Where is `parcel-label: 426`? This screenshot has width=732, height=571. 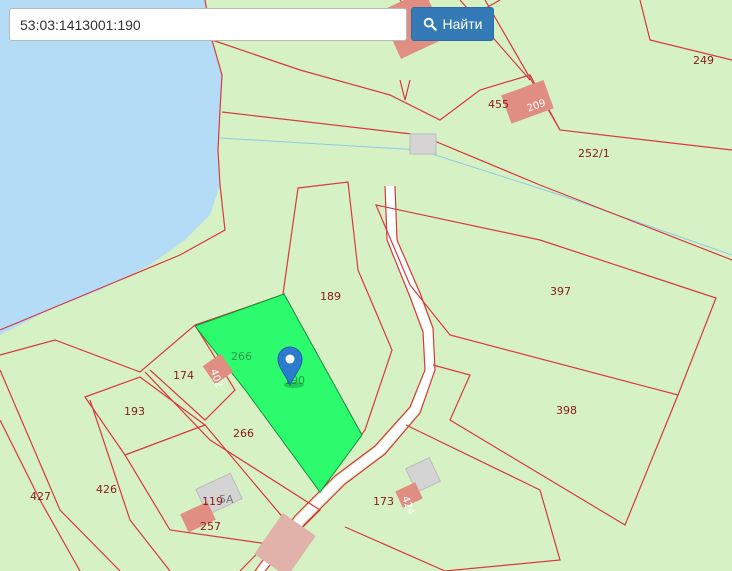
parcel-label: 426 is located at coordinates (106, 489).